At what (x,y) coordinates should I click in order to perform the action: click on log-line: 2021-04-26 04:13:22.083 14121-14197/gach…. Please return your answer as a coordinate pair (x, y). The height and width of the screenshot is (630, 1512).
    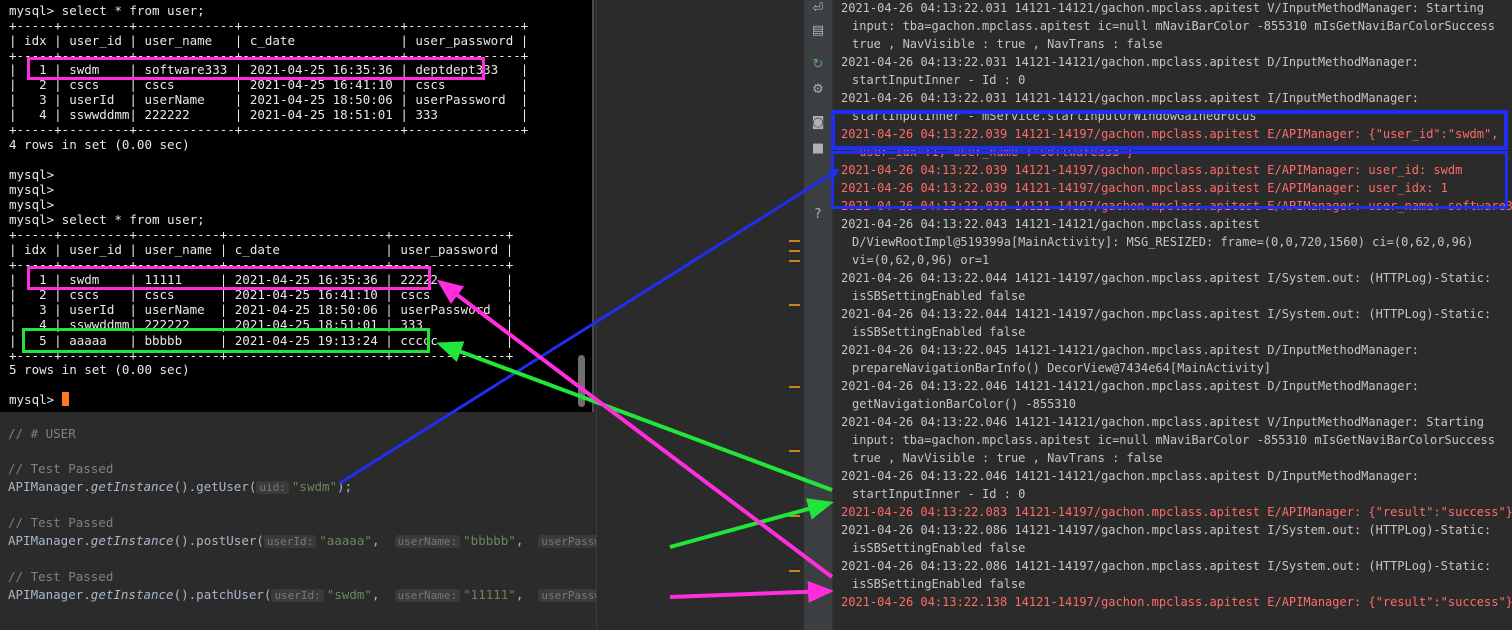
    Looking at the image, I should click on (1176, 512).